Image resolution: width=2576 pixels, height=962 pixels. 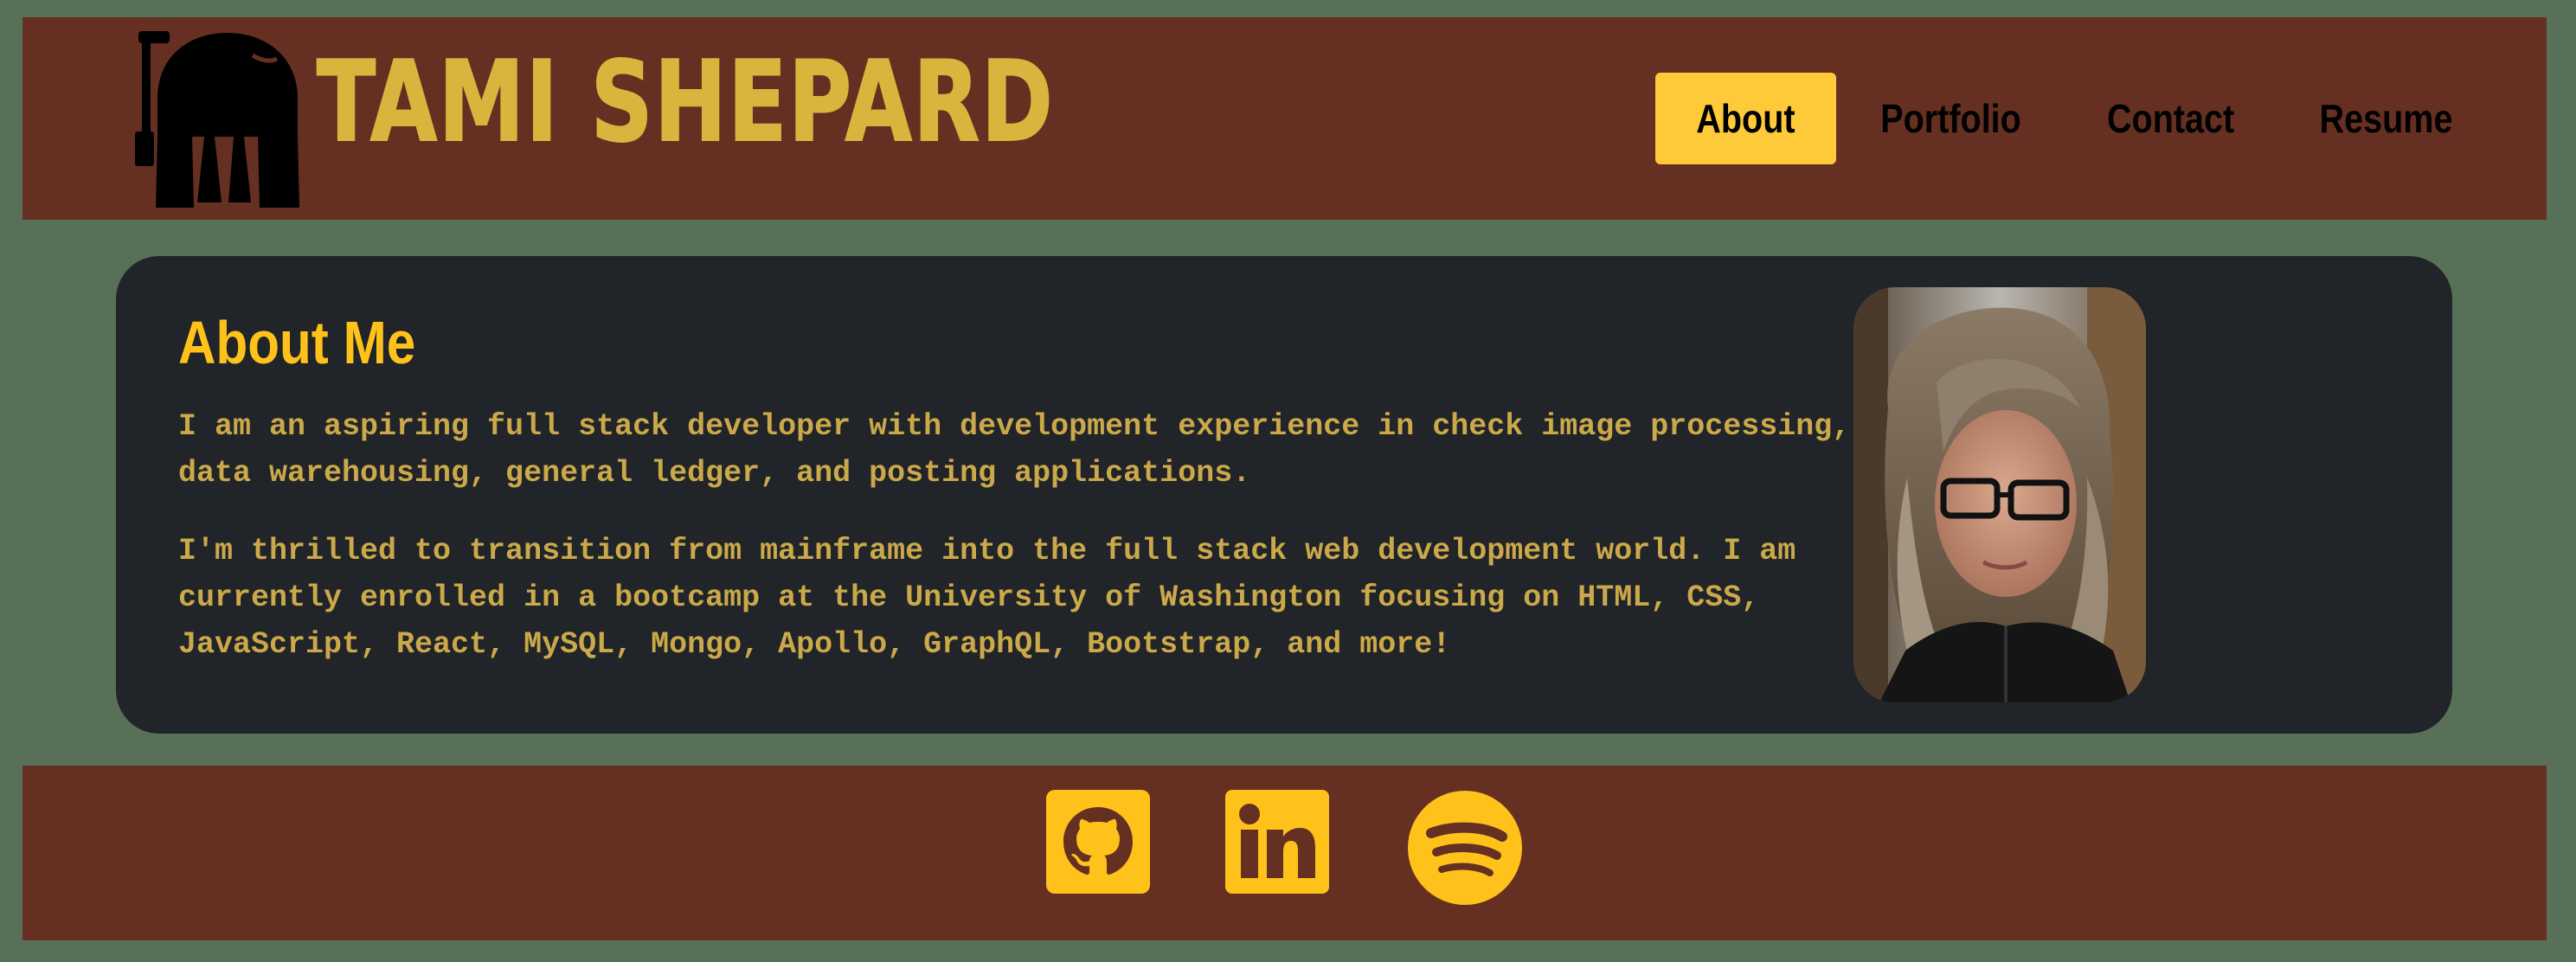 I want to click on main-nav: About Portfolio Contact Resume, so click(x=2074, y=119).